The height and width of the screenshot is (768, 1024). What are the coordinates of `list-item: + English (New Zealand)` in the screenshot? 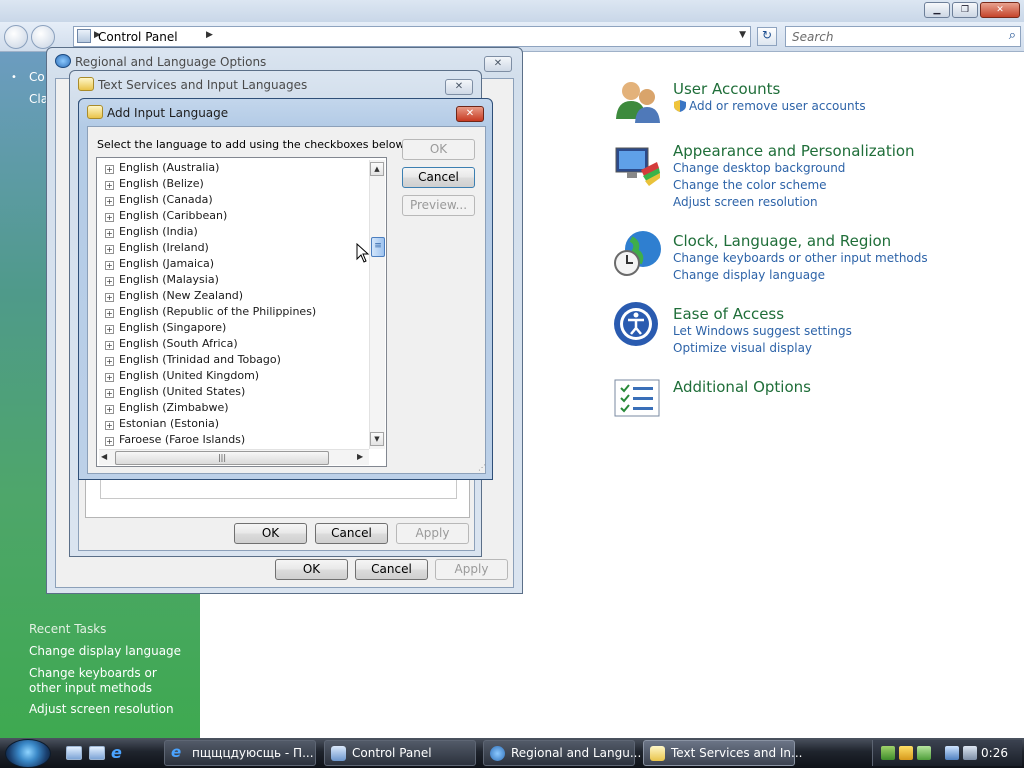 It's located at (174, 297).